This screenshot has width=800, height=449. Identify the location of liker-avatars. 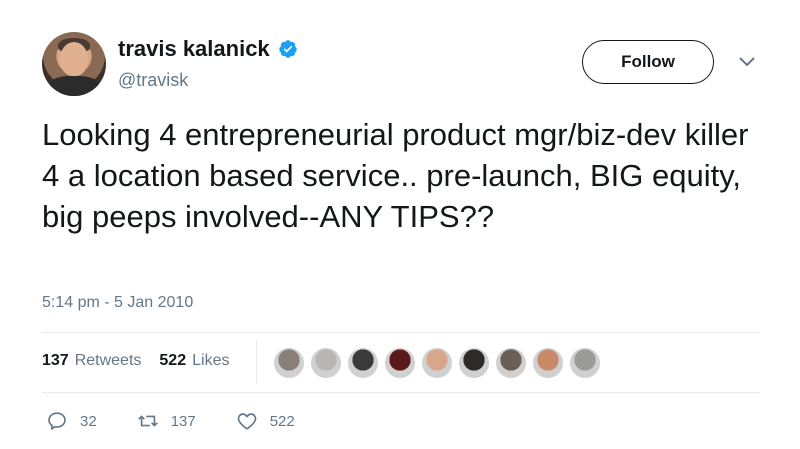
(437, 363).